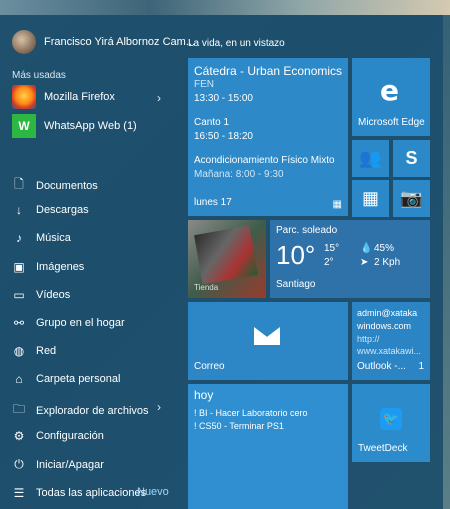  I want to click on menu-label: Red, so click(46, 351).